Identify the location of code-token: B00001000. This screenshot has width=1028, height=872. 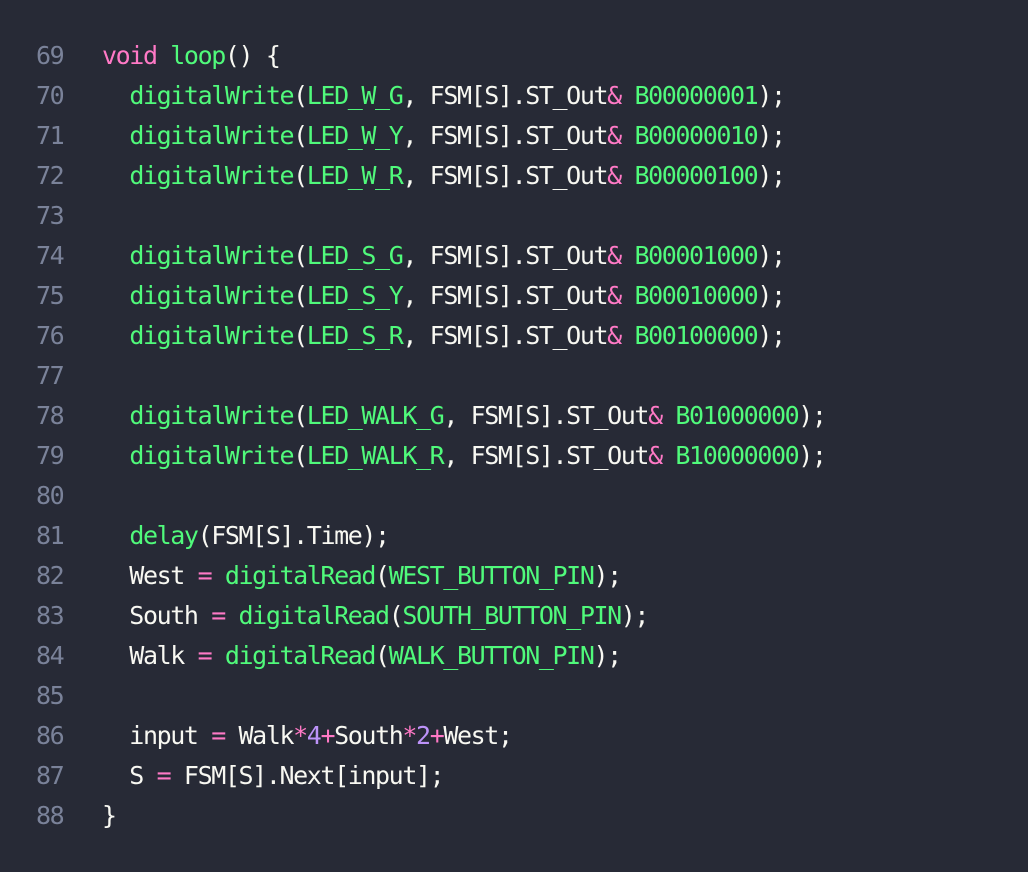
(696, 255).